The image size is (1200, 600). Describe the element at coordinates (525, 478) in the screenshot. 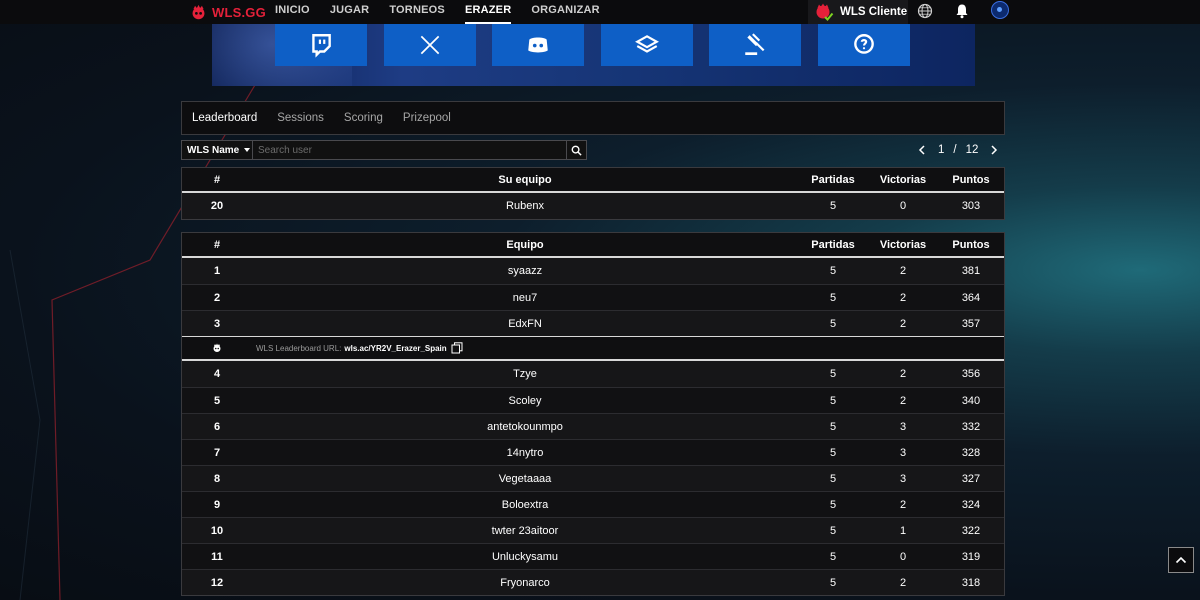

I see `team-cell: Vegetaaaa` at that location.